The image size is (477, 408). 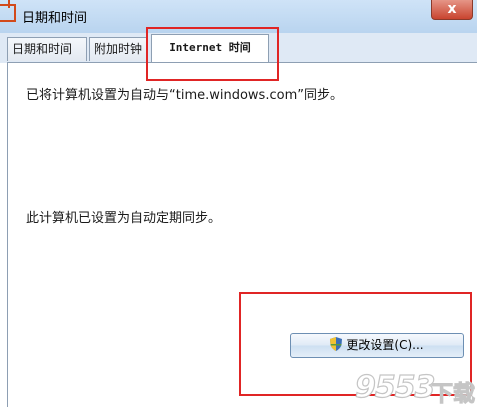 What do you see at coordinates (8, 11) in the screenshot?
I see `app-icon` at bounding box center [8, 11].